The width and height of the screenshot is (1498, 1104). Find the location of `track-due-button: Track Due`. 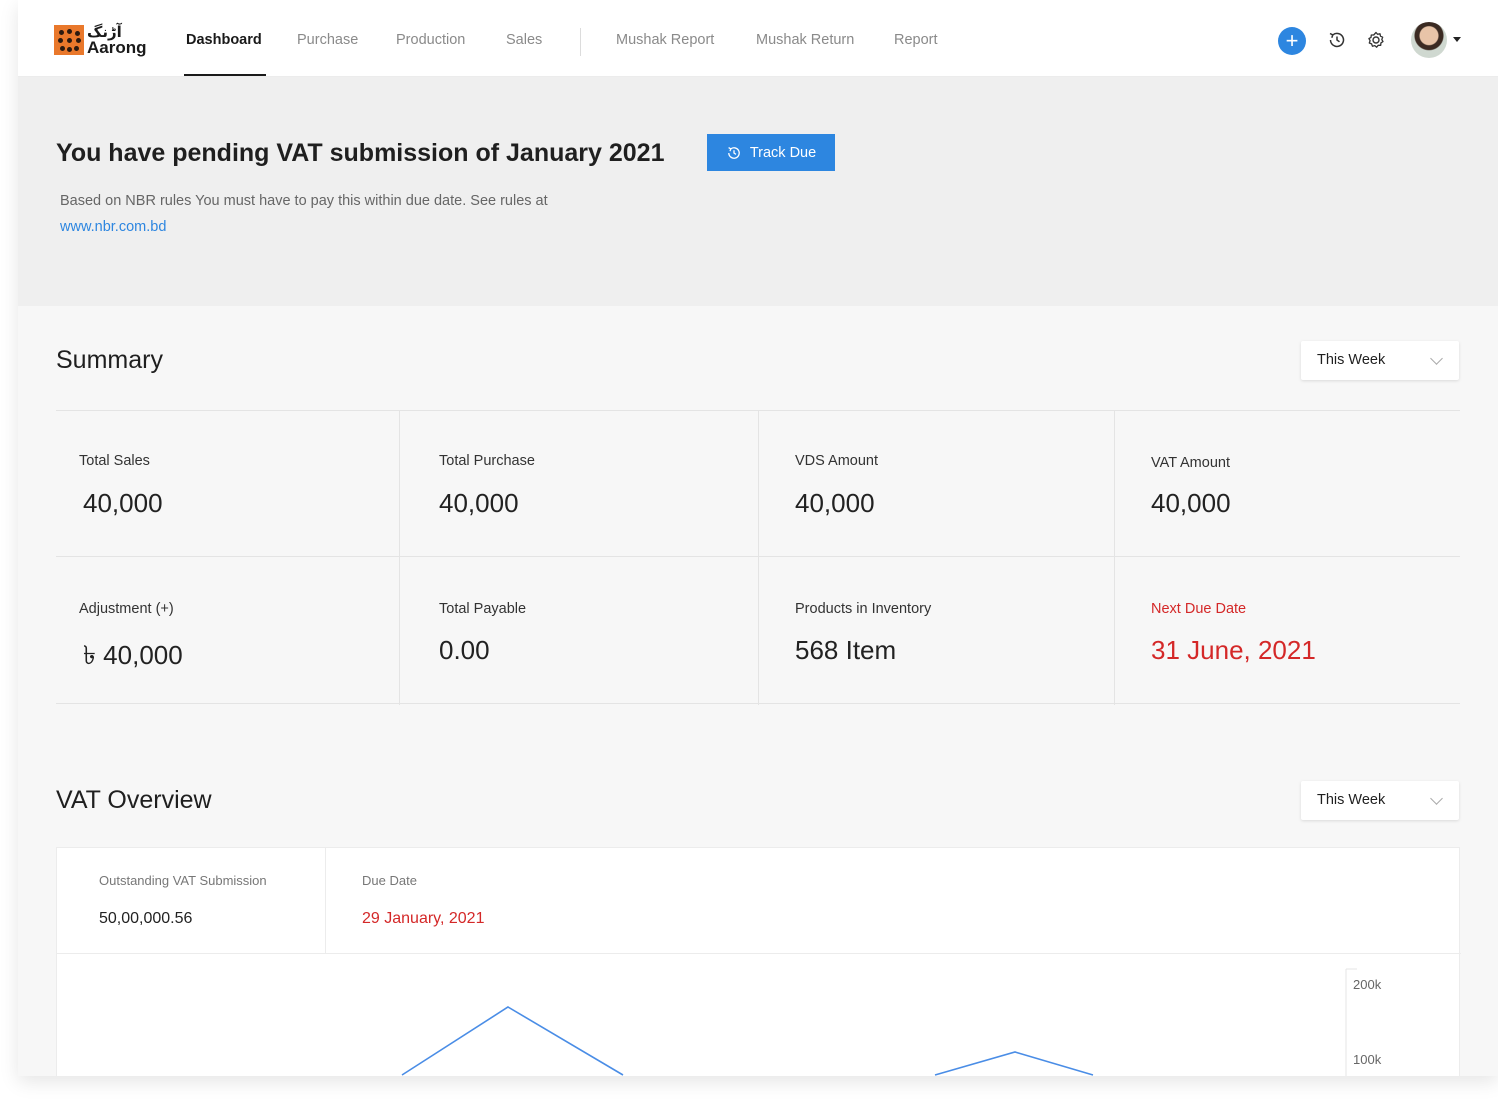

track-due-button: Track Due is located at coordinates (771, 152).